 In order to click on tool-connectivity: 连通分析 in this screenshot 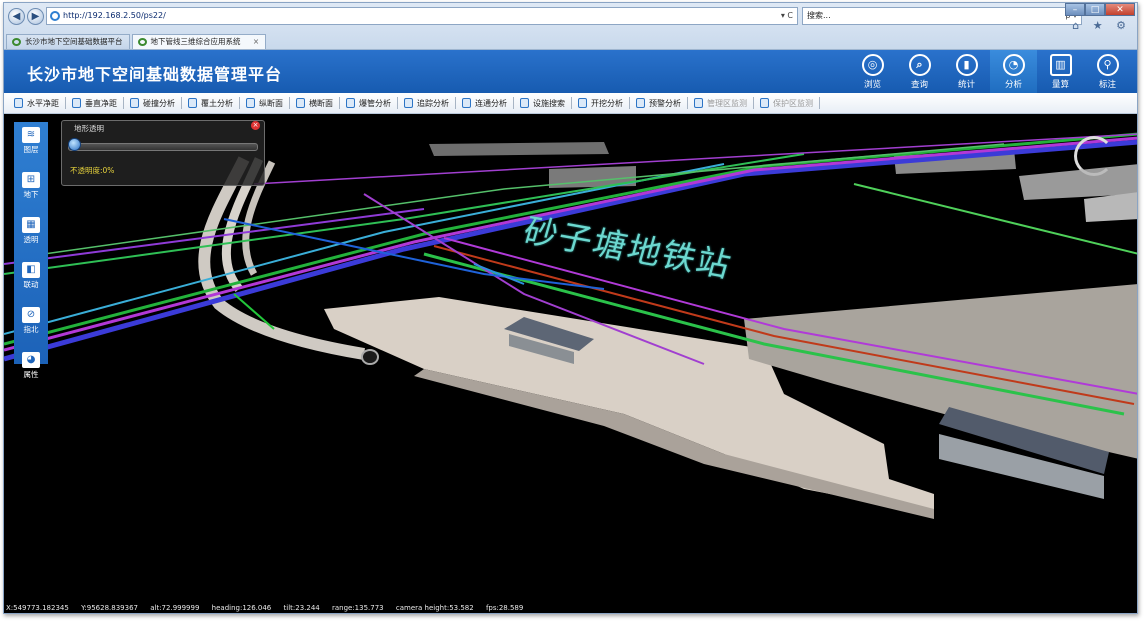, I will do `click(484, 103)`.